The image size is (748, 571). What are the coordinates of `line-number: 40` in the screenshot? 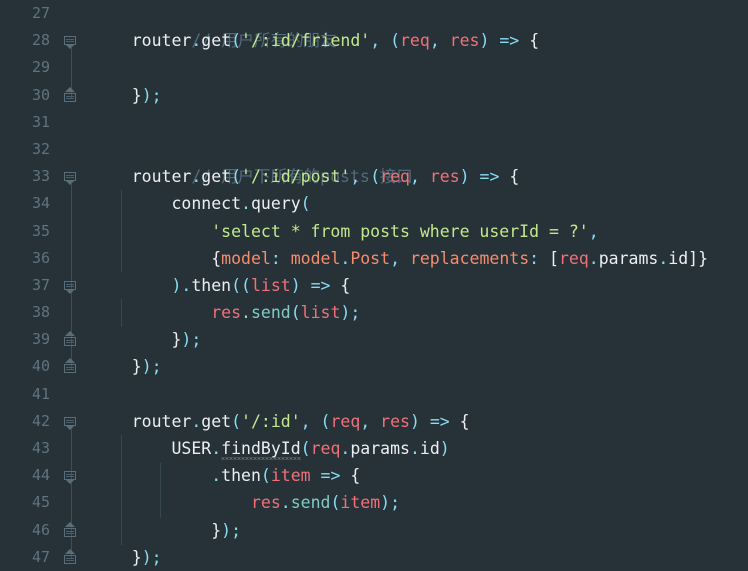 It's located at (40, 366).